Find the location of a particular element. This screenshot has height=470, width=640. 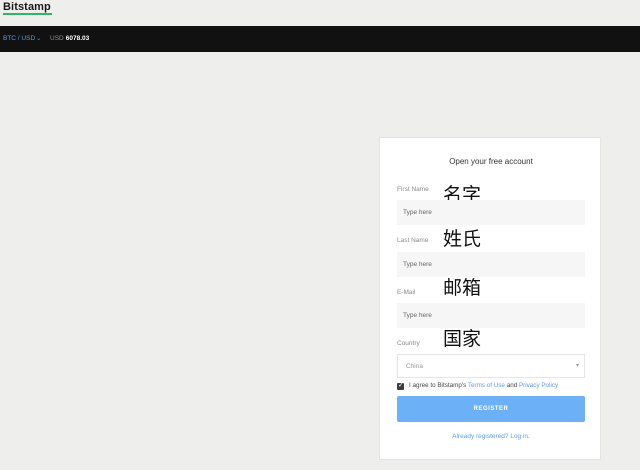

email-label: E-Mail is located at coordinates (406, 292).